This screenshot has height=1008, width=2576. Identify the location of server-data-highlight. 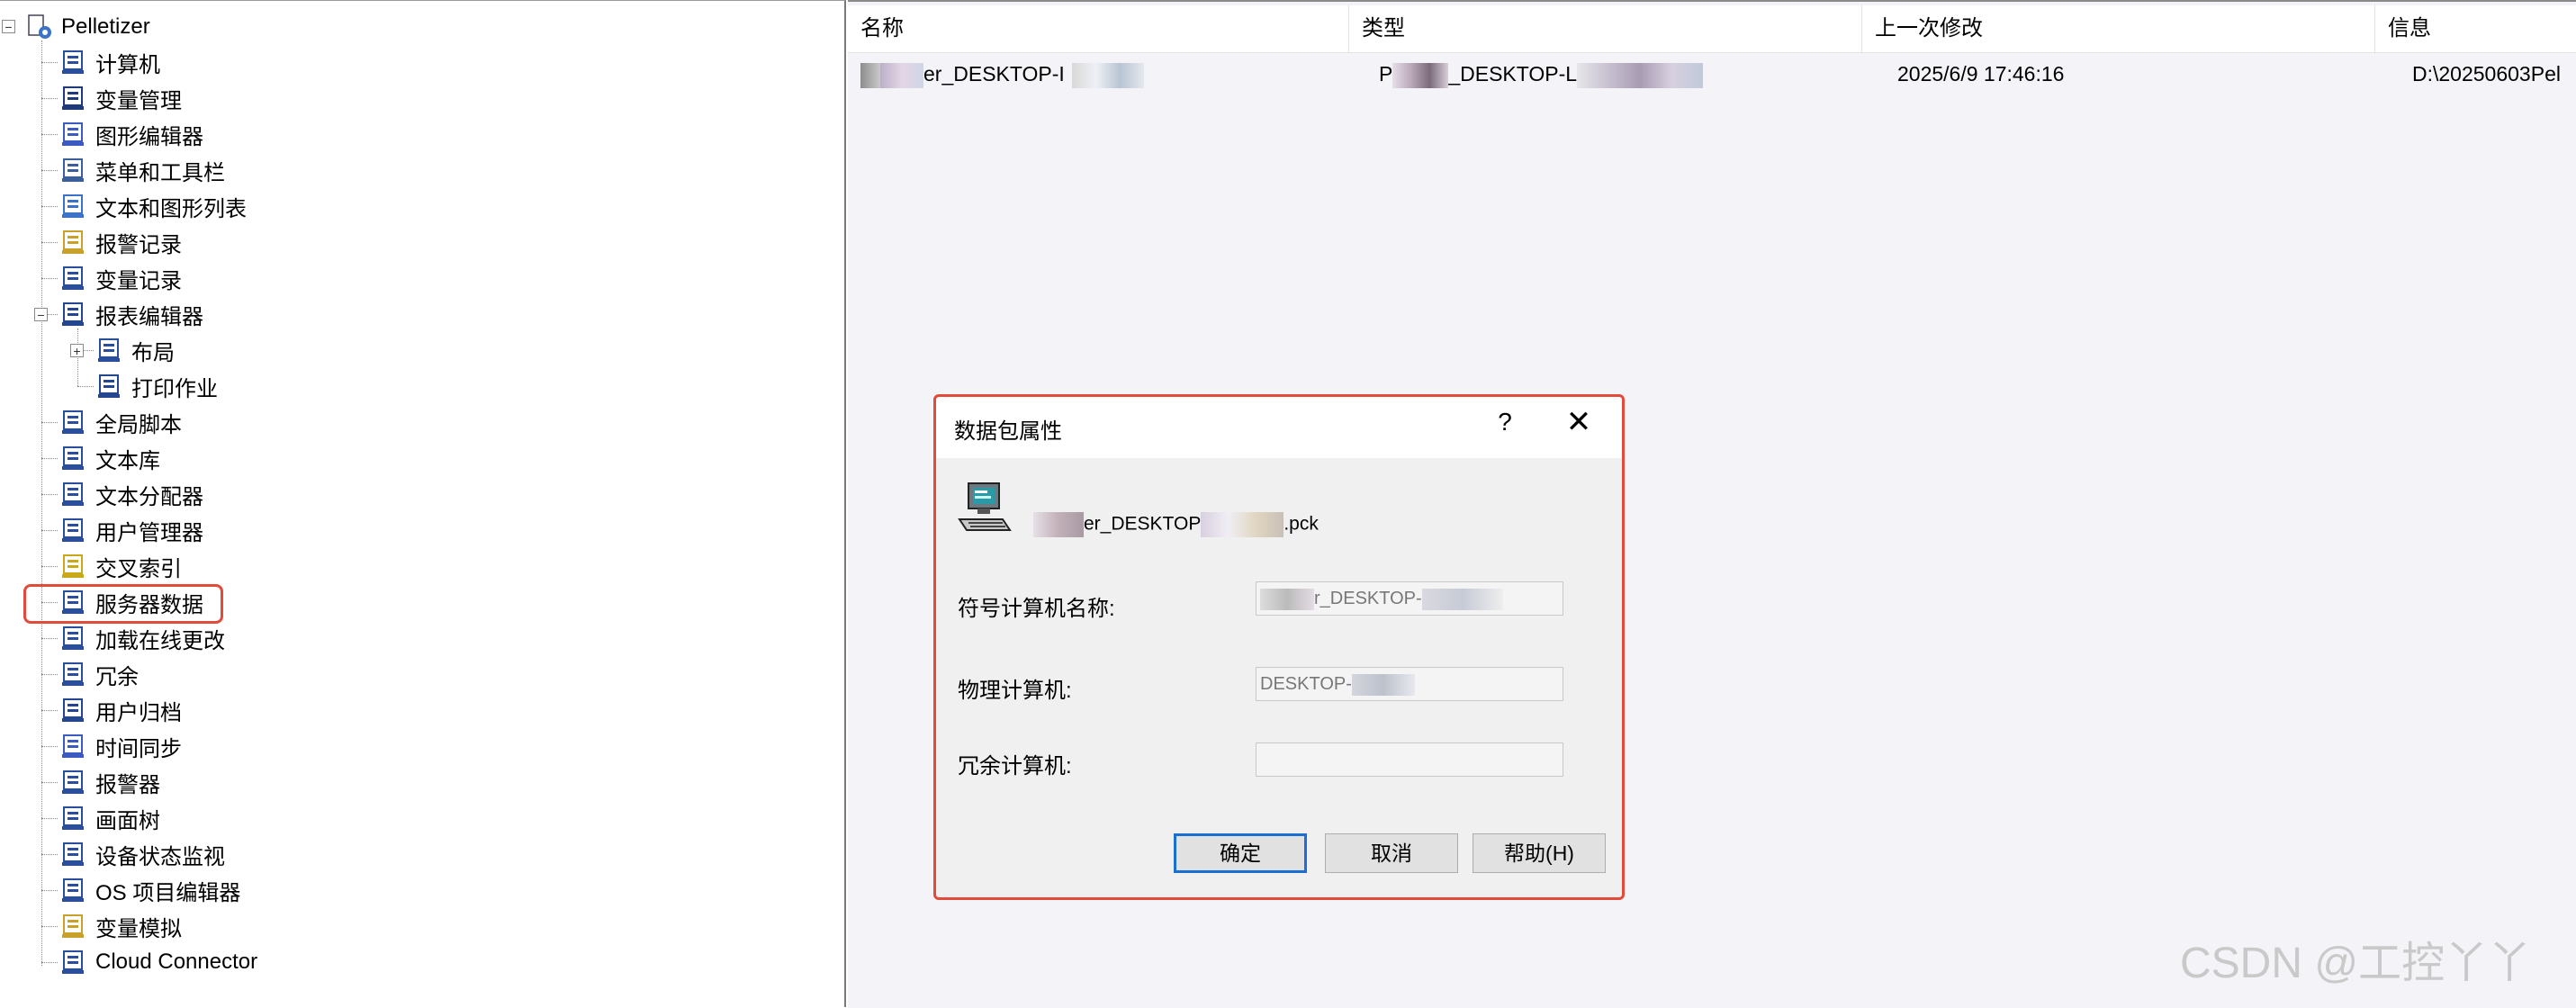
(123, 604).